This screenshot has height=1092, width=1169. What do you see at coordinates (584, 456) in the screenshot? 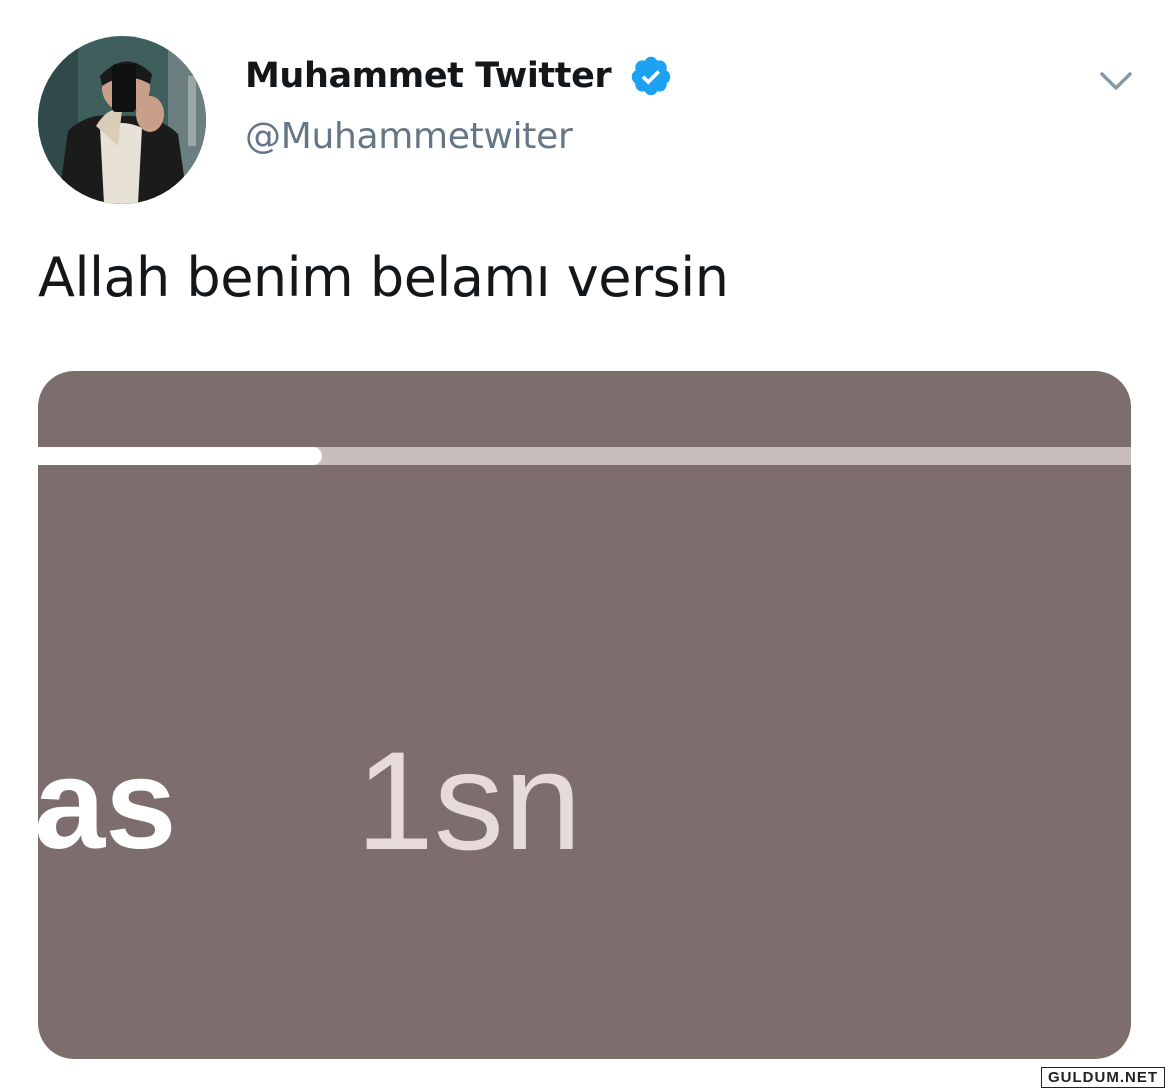
I see `story-progress-track` at bounding box center [584, 456].